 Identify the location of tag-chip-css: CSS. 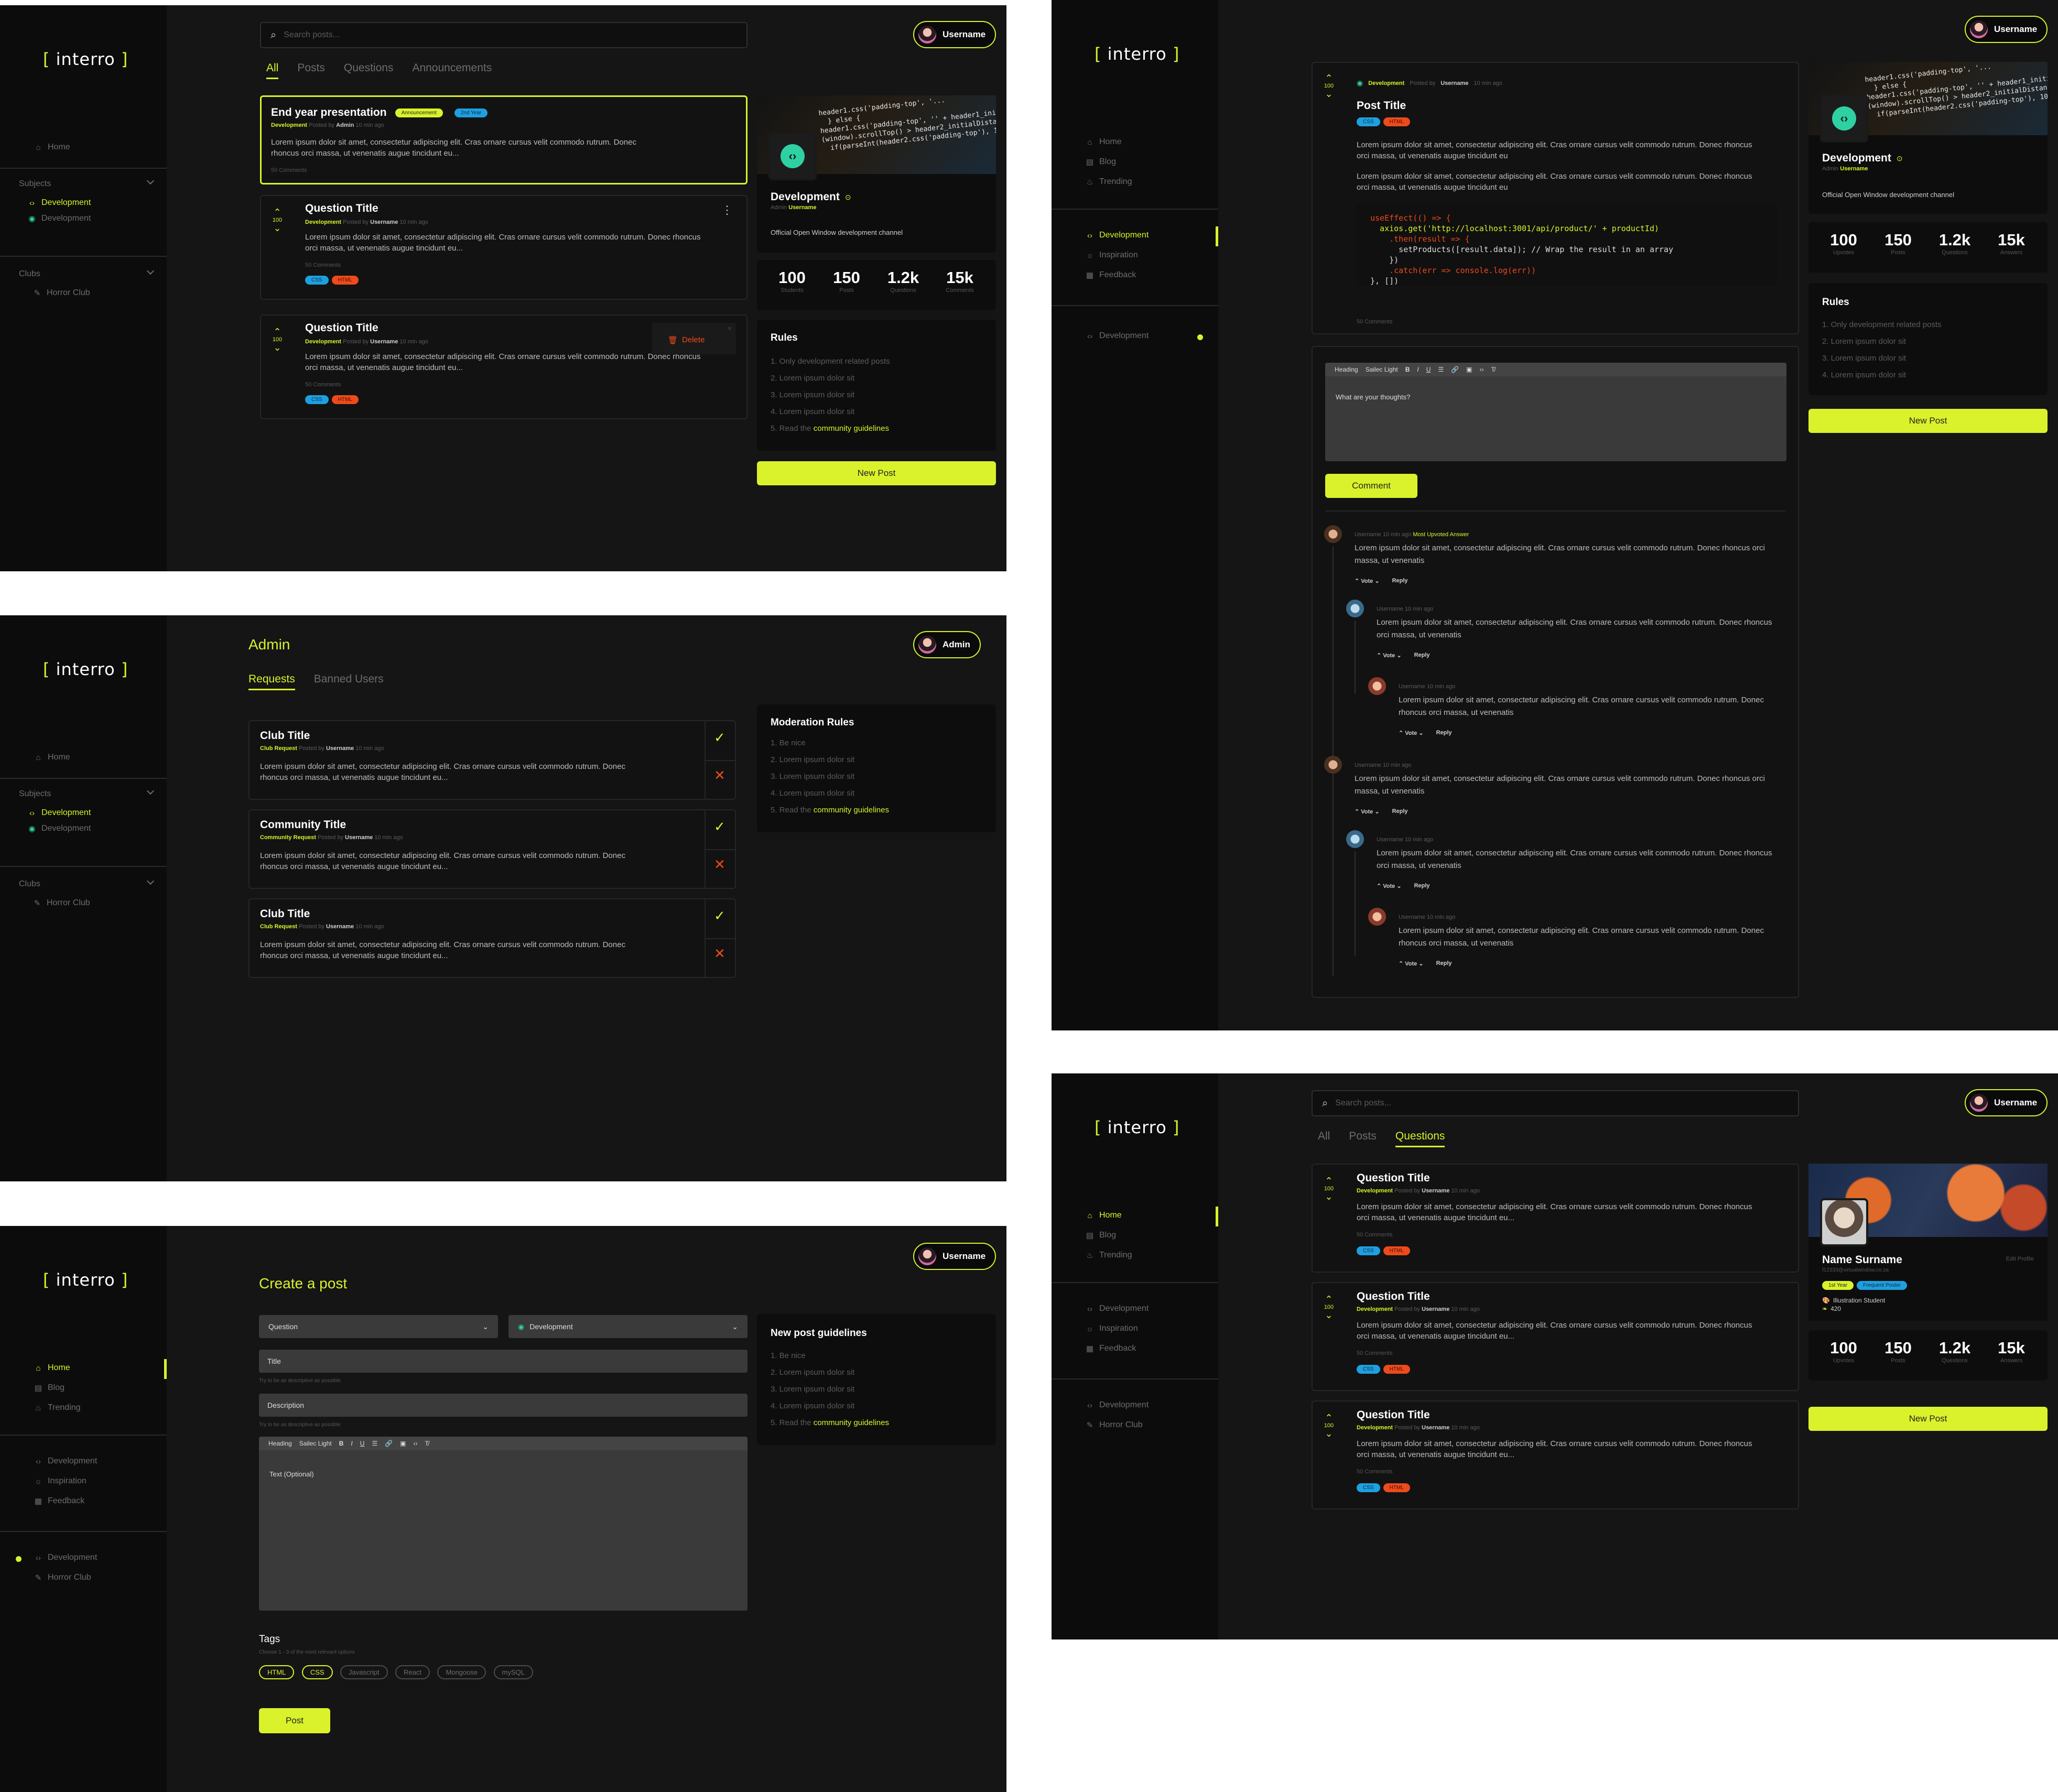
(317, 1672).